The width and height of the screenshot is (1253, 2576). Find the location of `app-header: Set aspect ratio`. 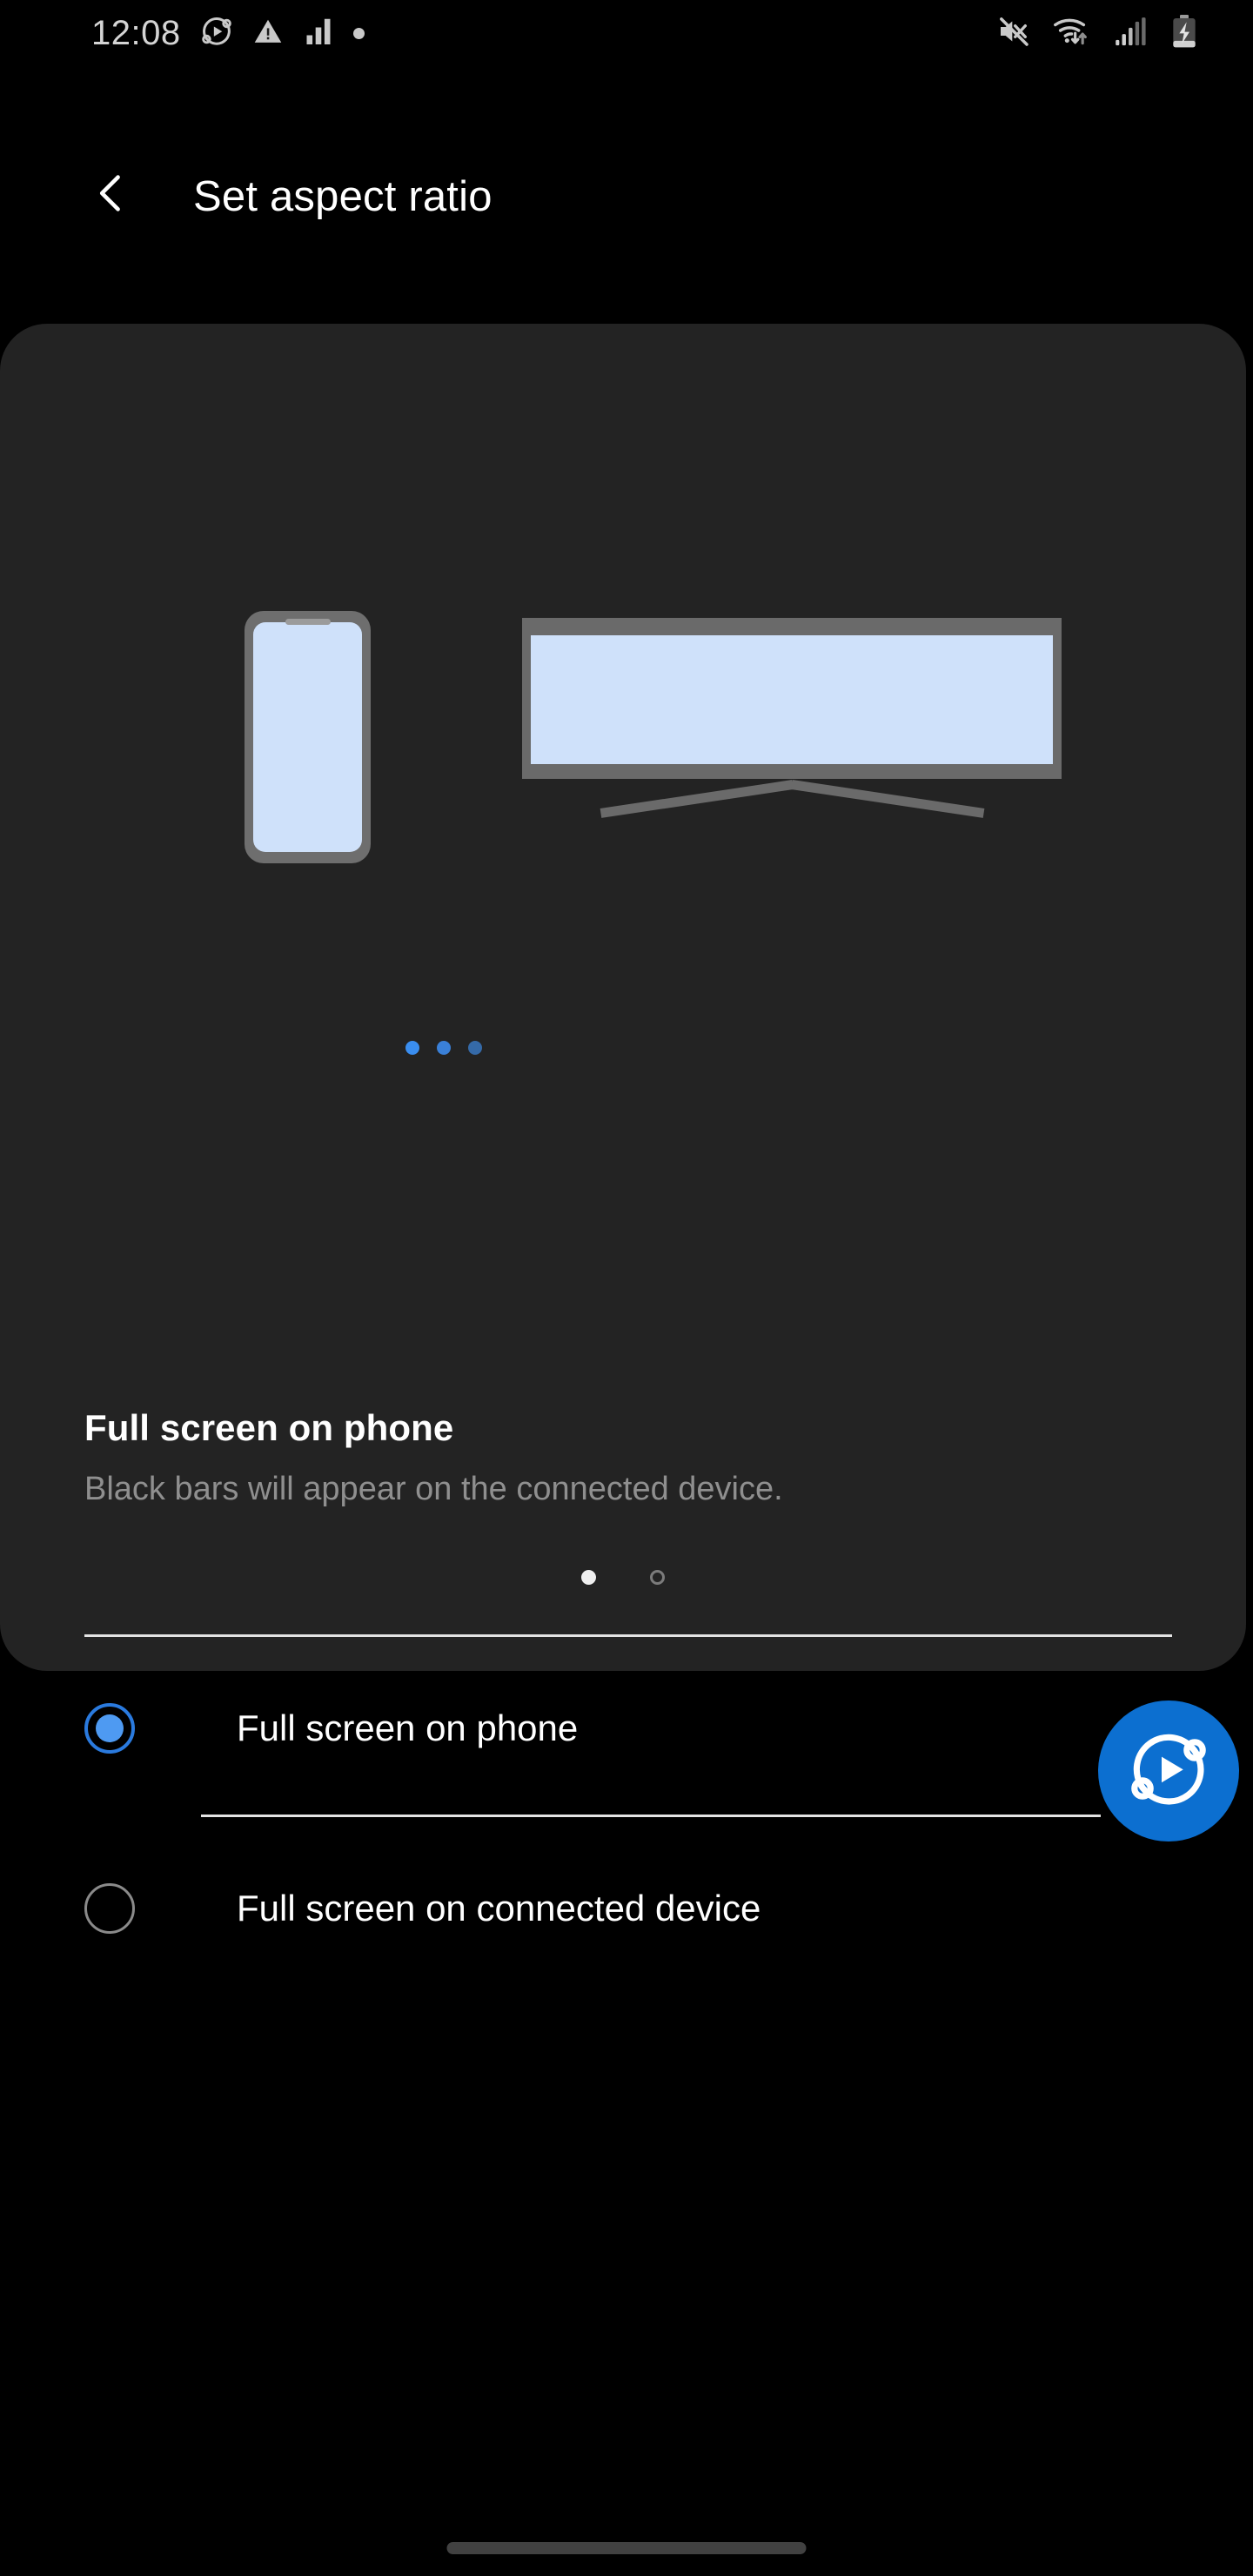

app-header: Set aspect ratio is located at coordinates (626, 195).